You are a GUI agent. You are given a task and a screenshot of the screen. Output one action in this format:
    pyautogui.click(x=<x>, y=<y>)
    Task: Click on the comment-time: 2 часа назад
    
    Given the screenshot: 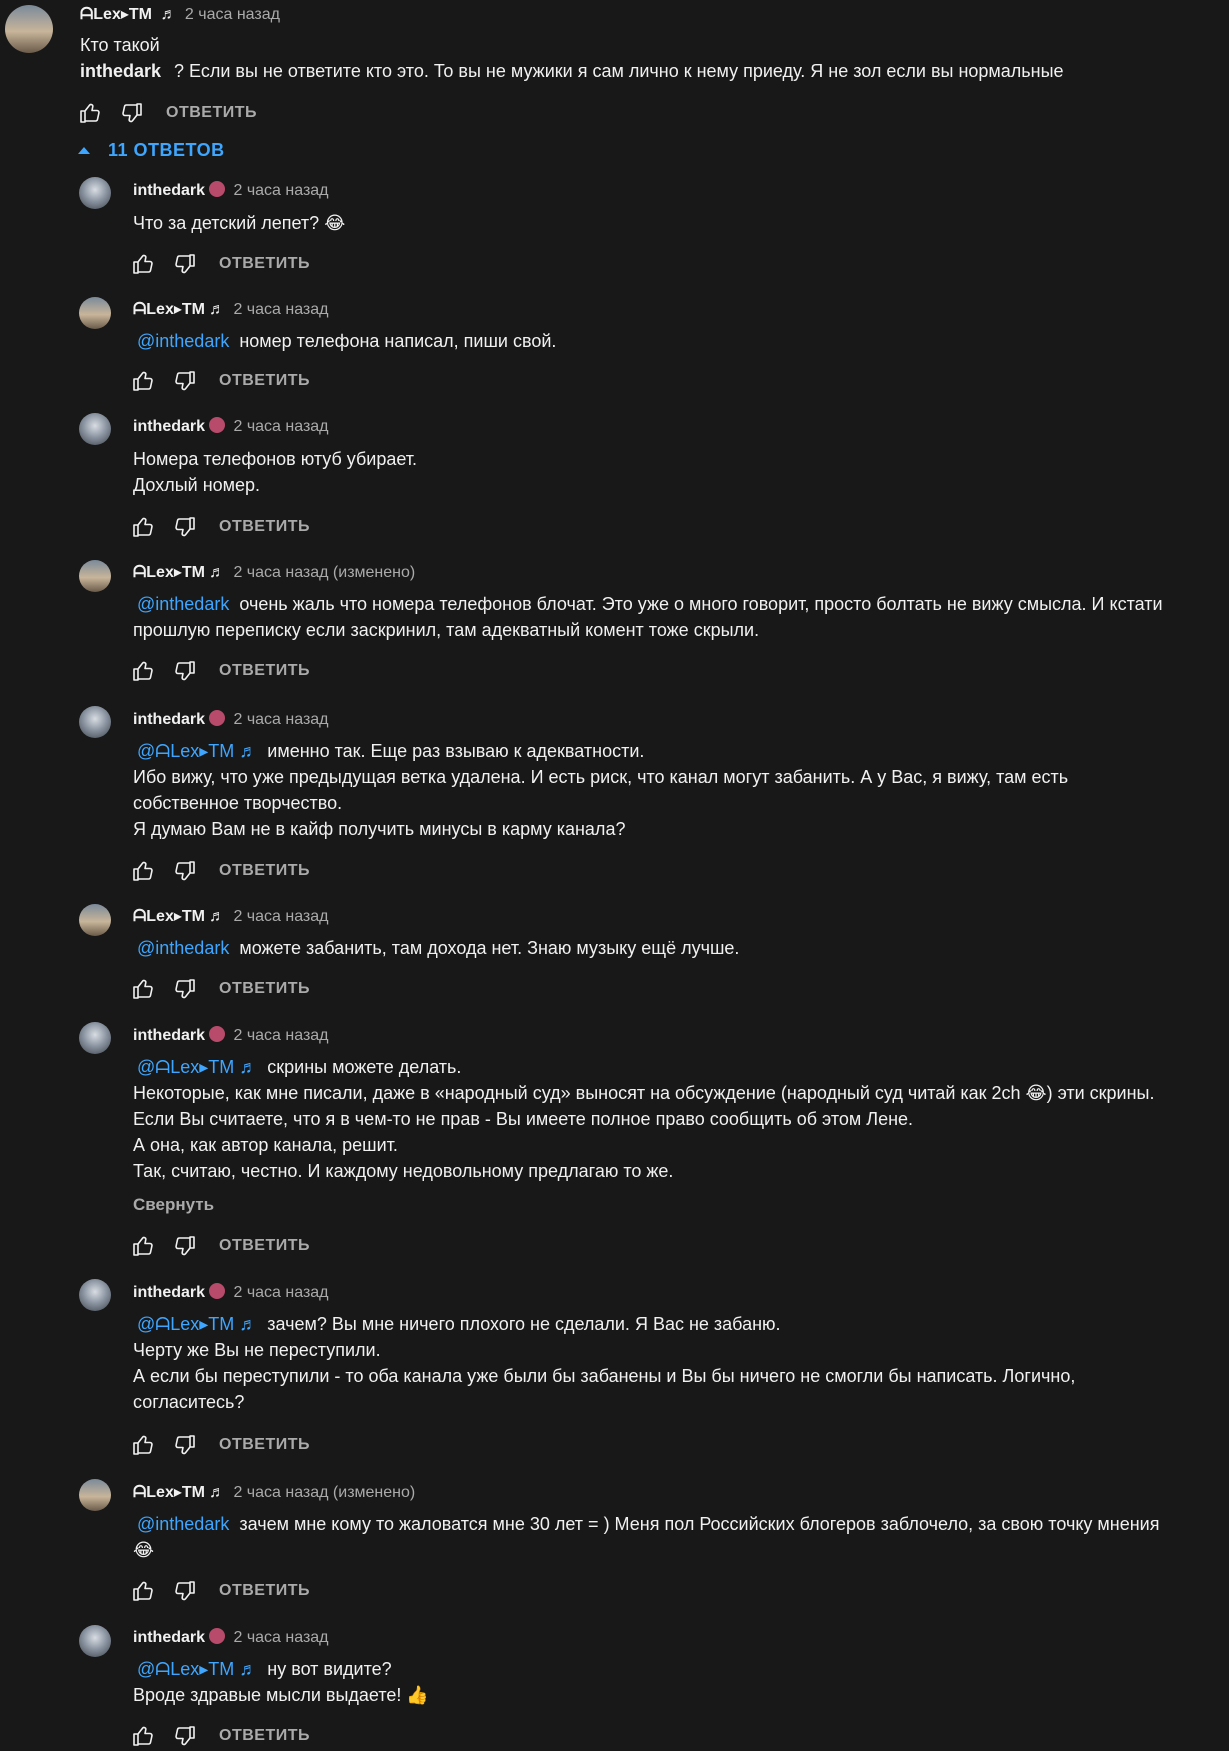 What is the action you would take?
    pyautogui.click(x=232, y=14)
    